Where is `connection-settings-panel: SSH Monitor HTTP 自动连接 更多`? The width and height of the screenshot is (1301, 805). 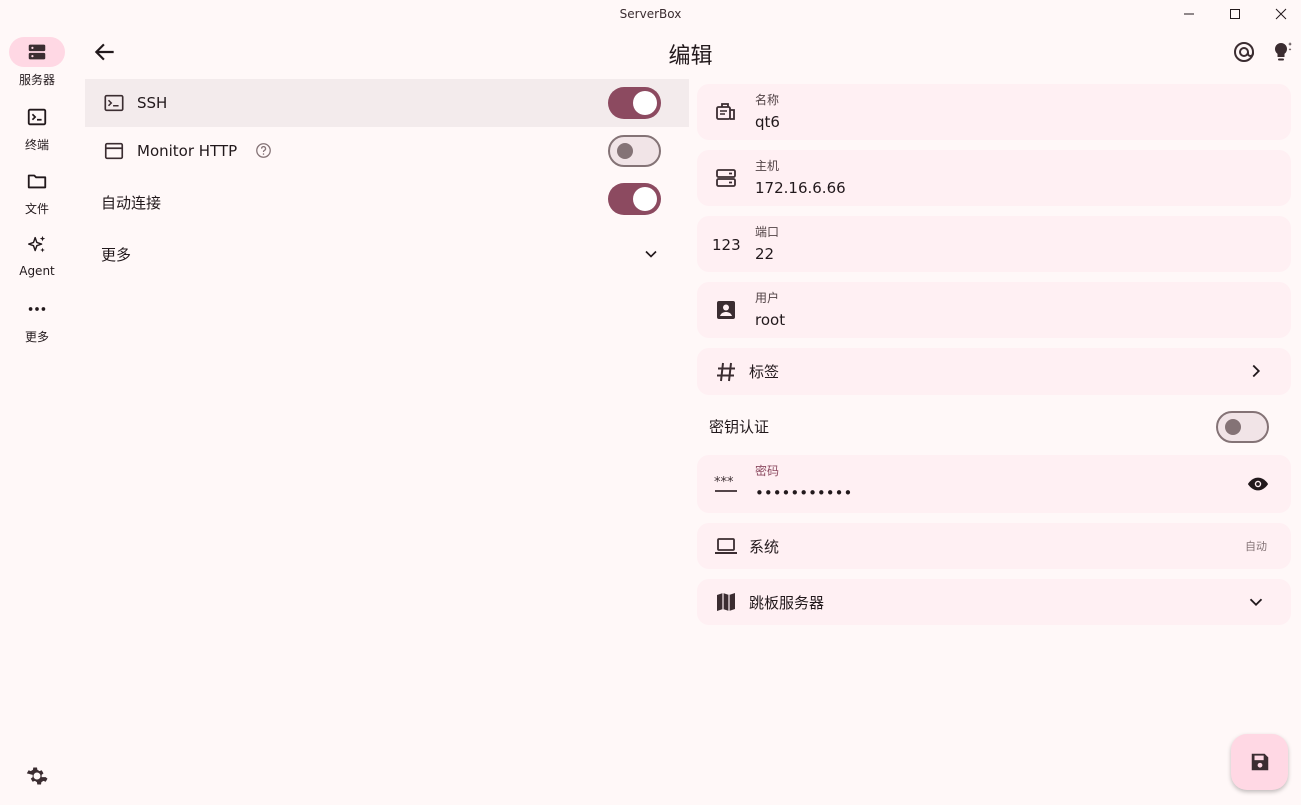 connection-settings-panel: SSH Monitor HTTP 自动连接 更多 is located at coordinates (387, 178).